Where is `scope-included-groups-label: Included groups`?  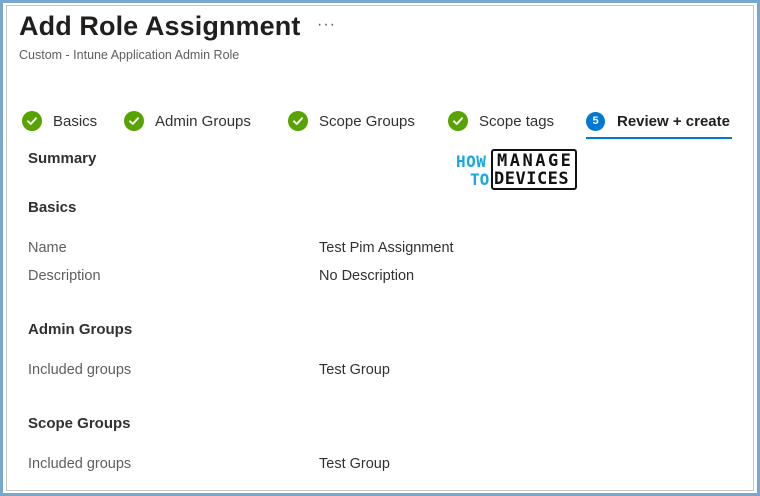
scope-included-groups-label: Included groups is located at coordinates (80, 464).